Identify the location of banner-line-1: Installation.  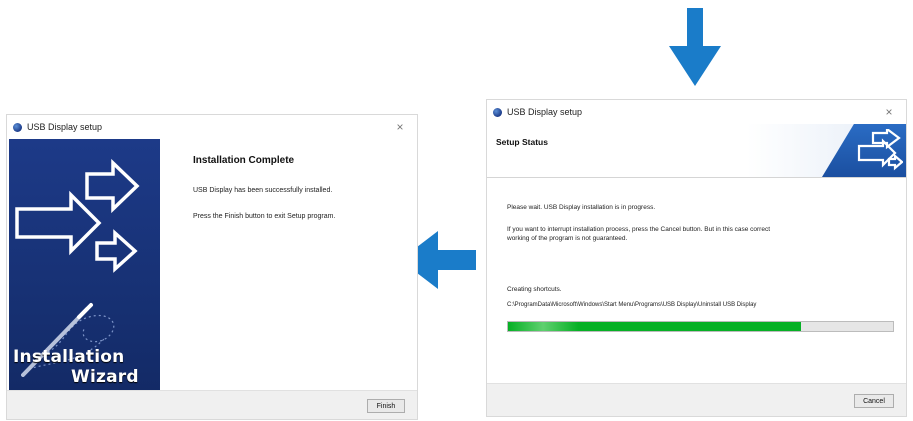
(69, 357).